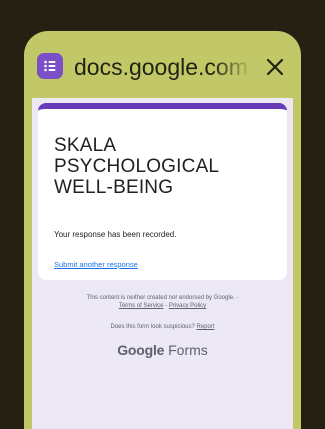 The image size is (325, 429). I want to click on confirmation-message: Your response has been recorded., so click(115, 234).